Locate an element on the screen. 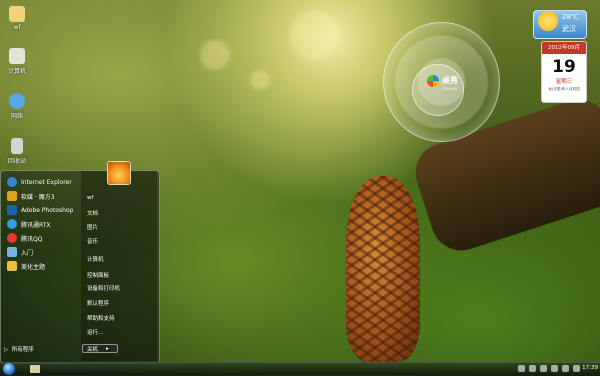  weather-city: 武汉 is located at coordinates (569, 29).